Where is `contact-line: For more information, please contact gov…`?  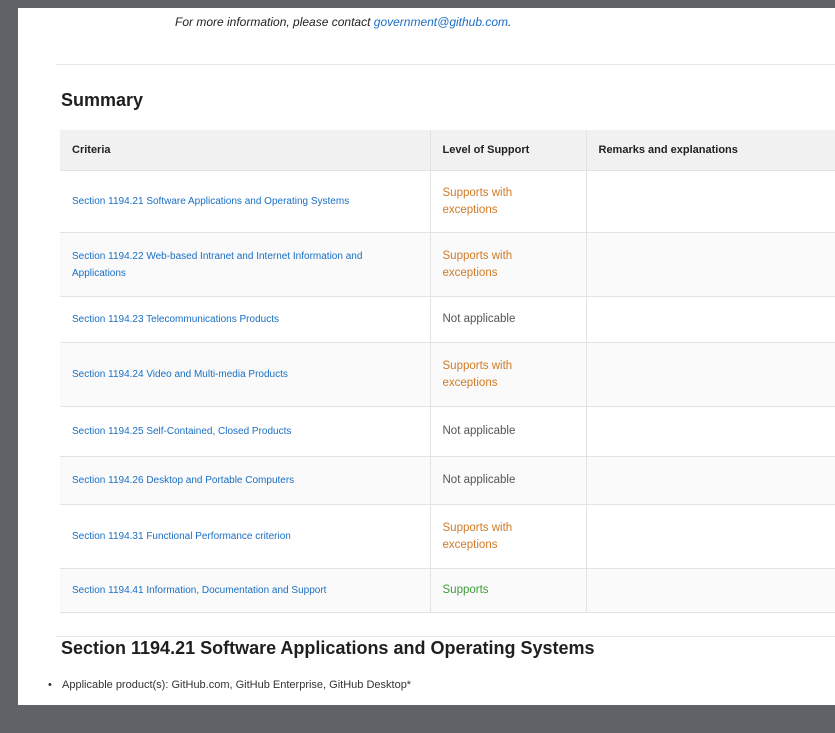
contact-line: For more information, please contact gov… is located at coordinates (343, 22).